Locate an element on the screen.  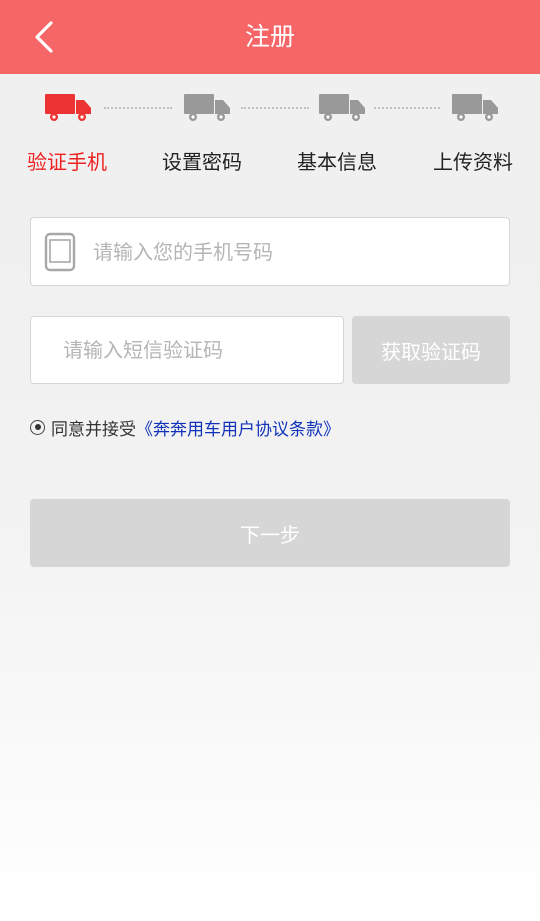
phone-input is located at coordinates (294, 251).